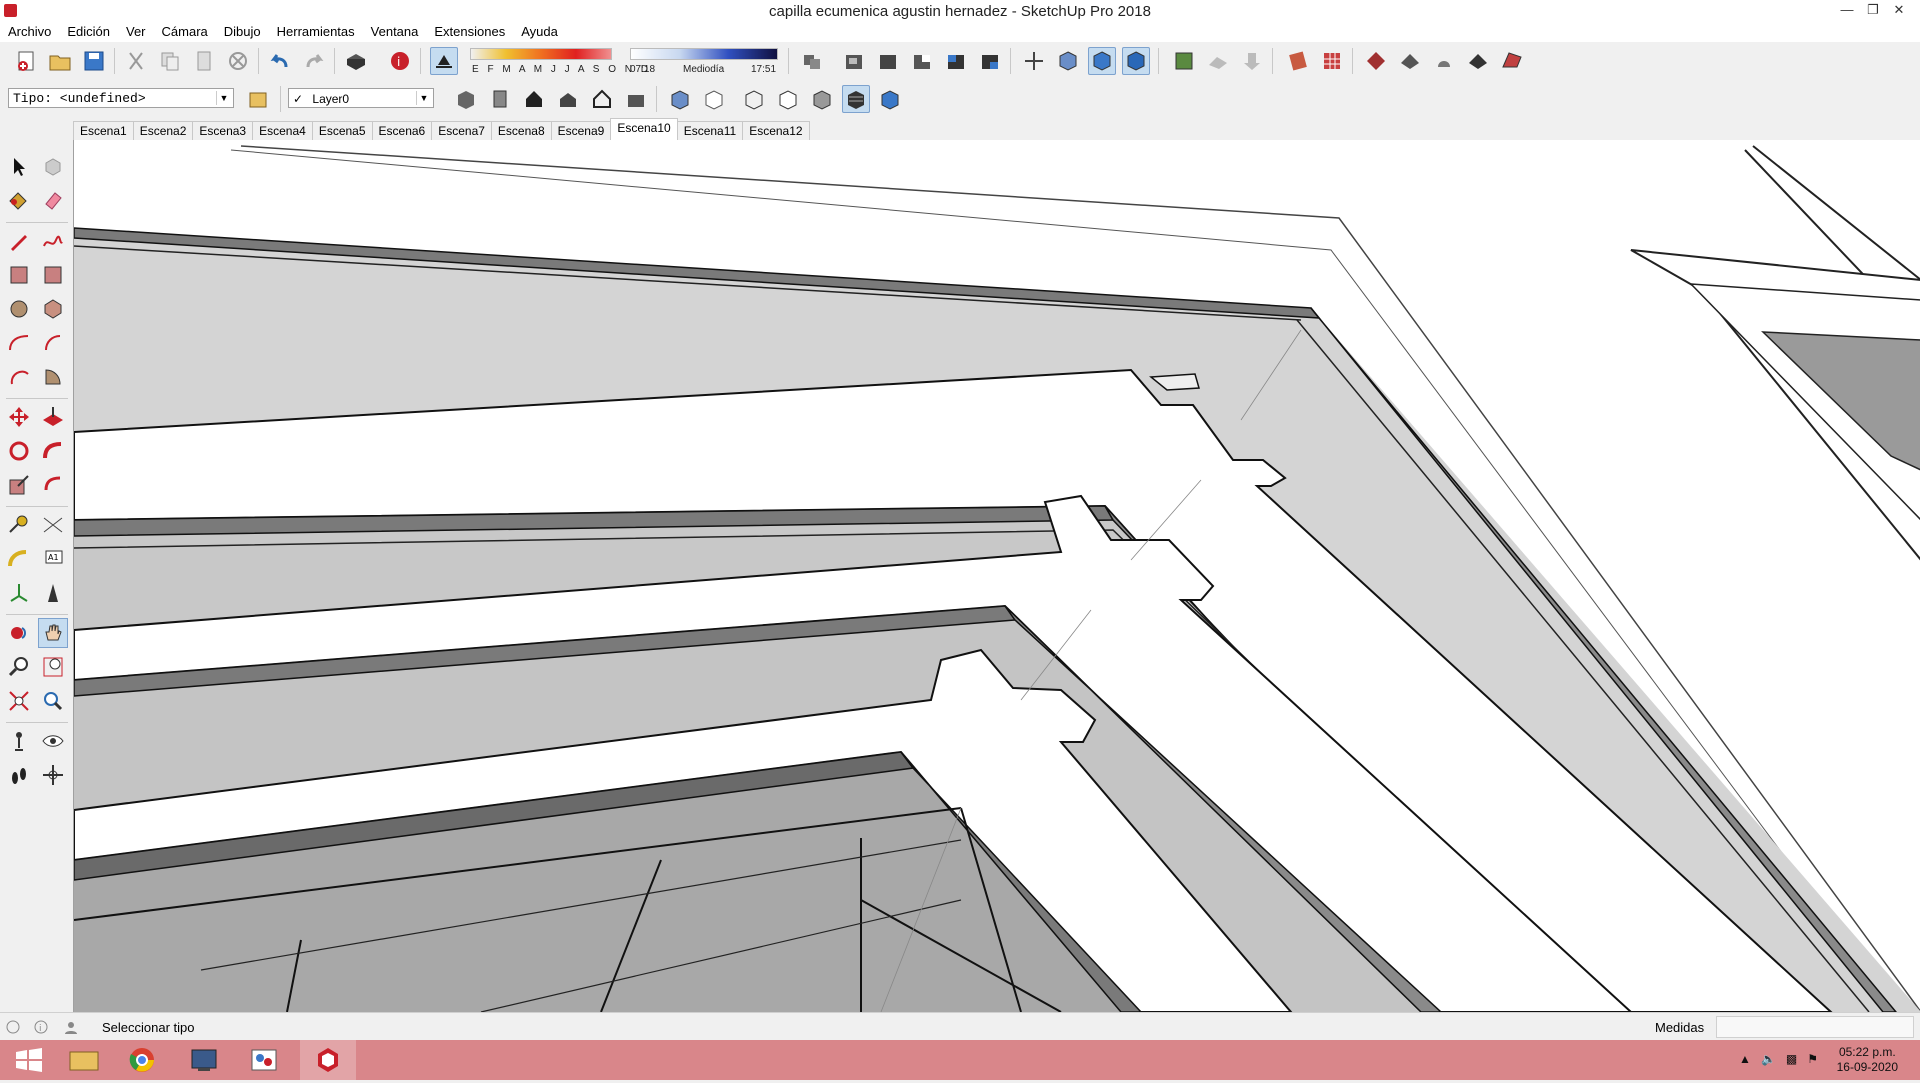 The width and height of the screenshot is (1920, 1083). Describe the element at coordinates (204, 61) in the screenshot. I see `paste-icon` at that location.